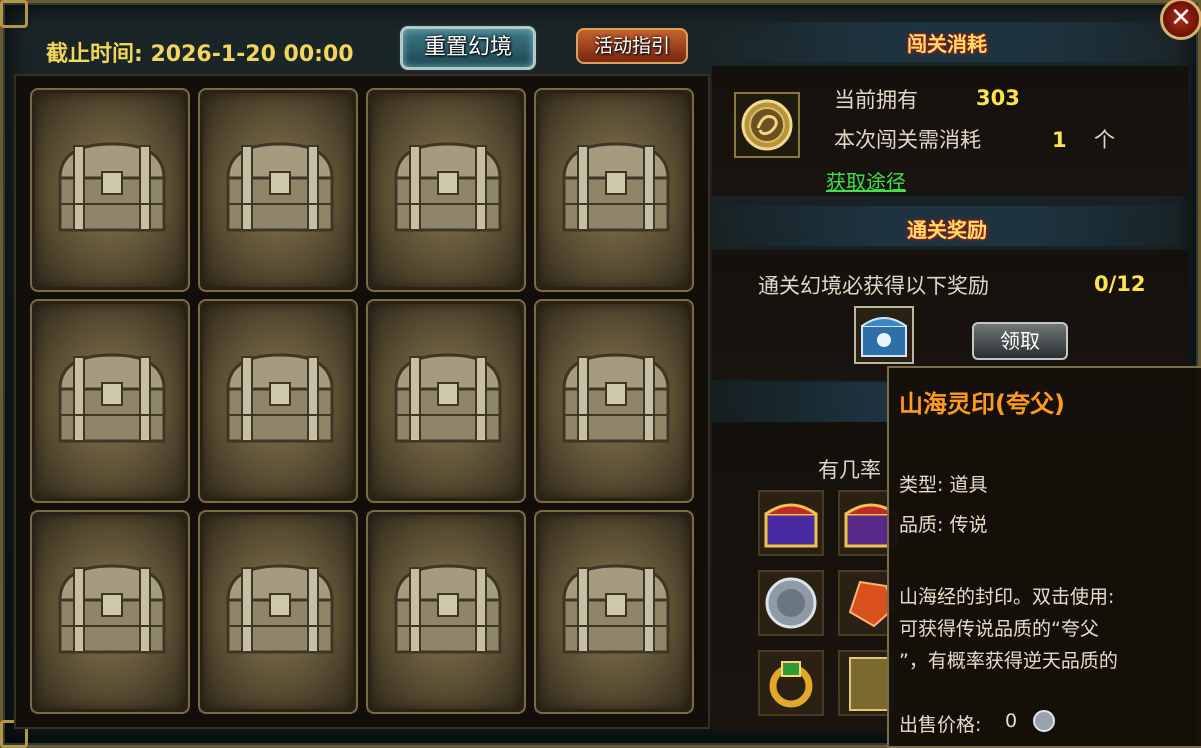  I want to click on seal-coin-slot, so click(767, 125).